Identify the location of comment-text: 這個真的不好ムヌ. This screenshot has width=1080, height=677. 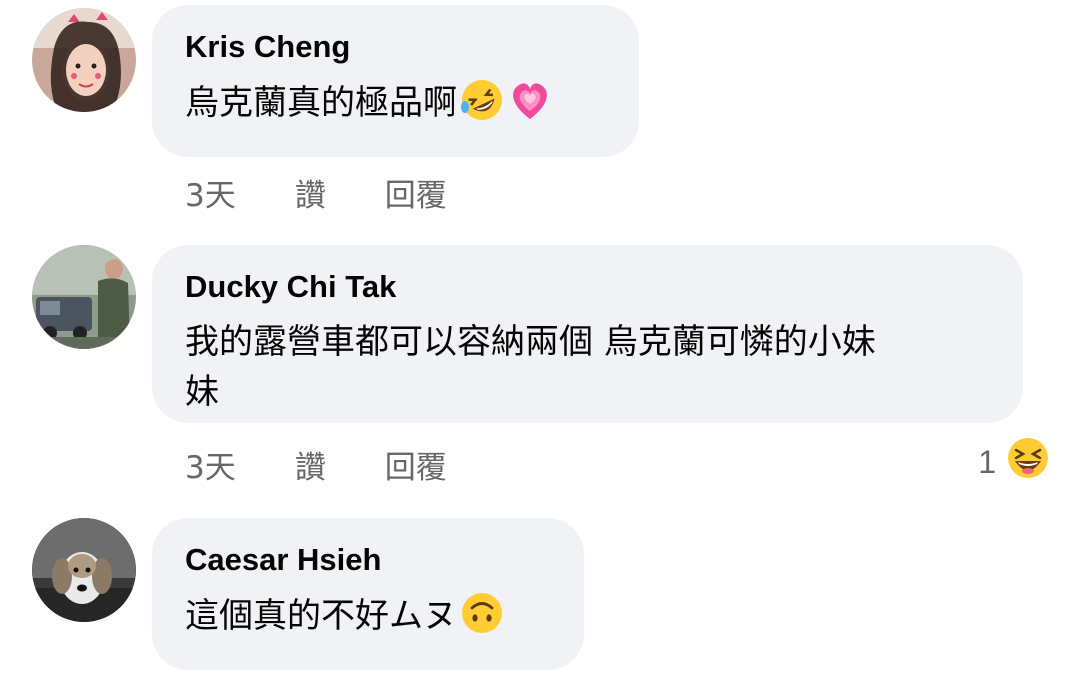
(367, 615).